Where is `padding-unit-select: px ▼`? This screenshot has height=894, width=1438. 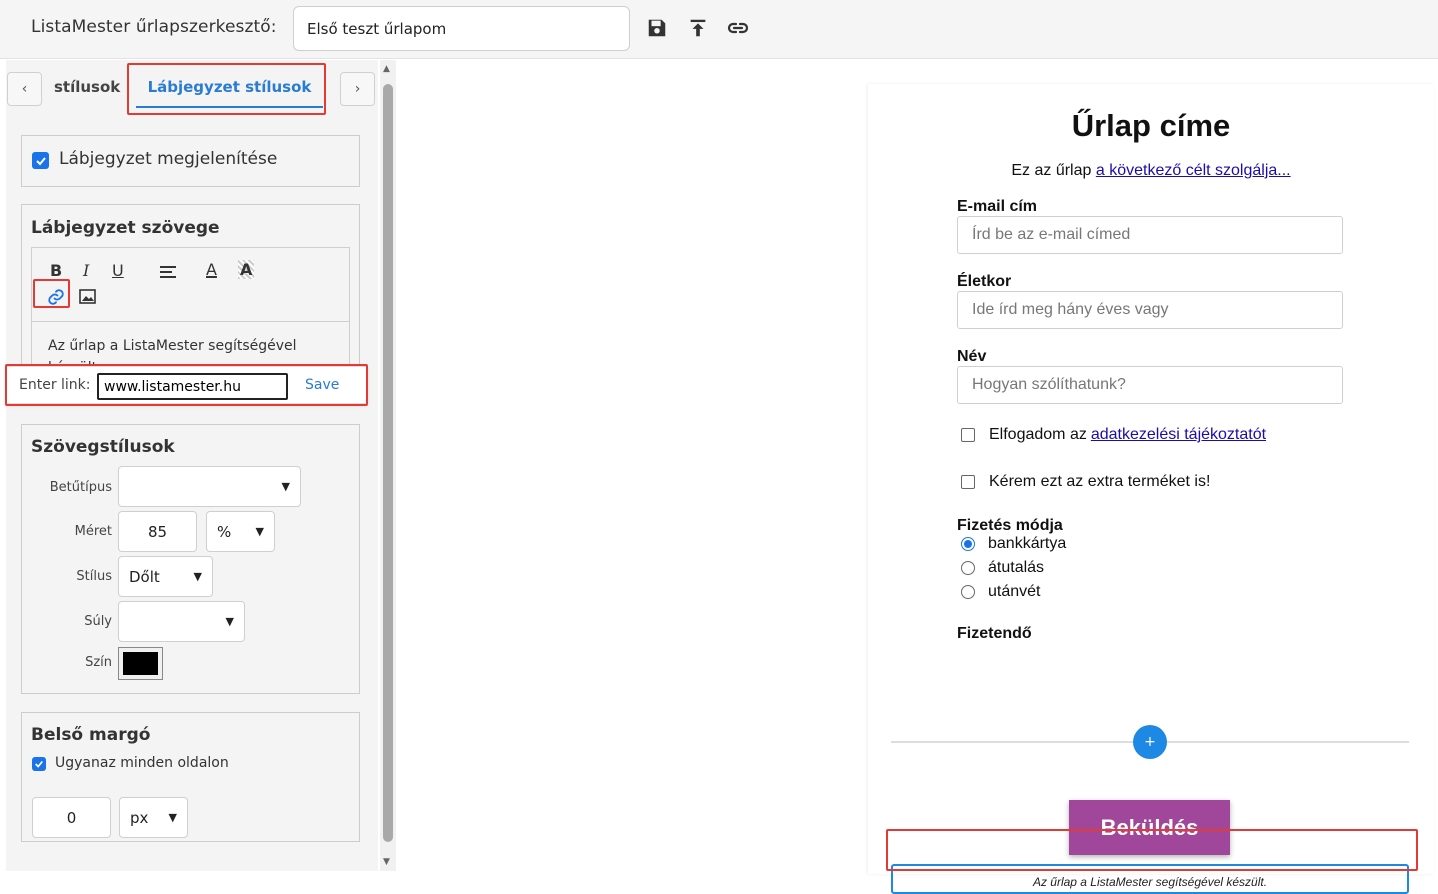 padding-unit-select: px ▼ is located at coordinates (153, 817).